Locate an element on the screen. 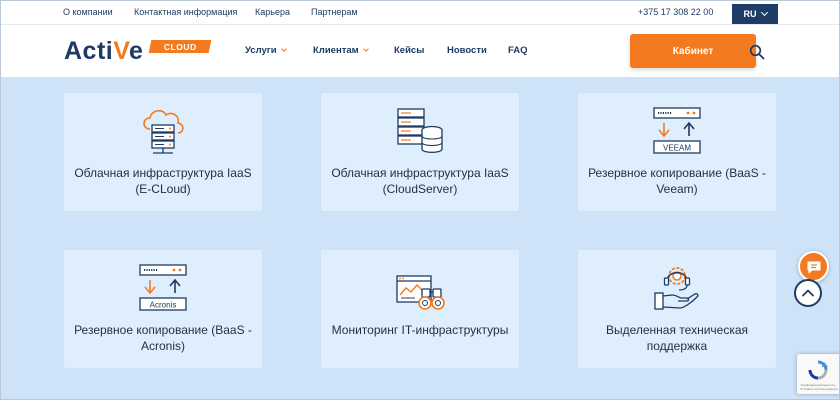 The image size is (840, 400). top-link-partners: Партнерам is located at coordinates (334, 12).